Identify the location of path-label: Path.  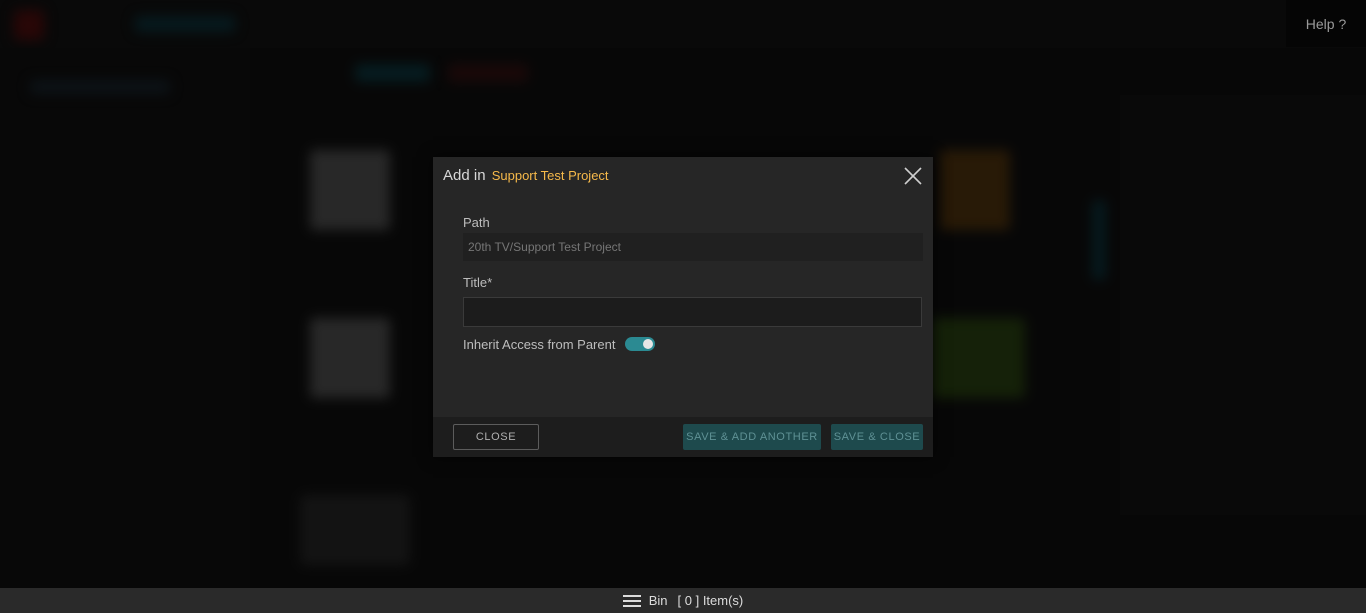
(476, 222).